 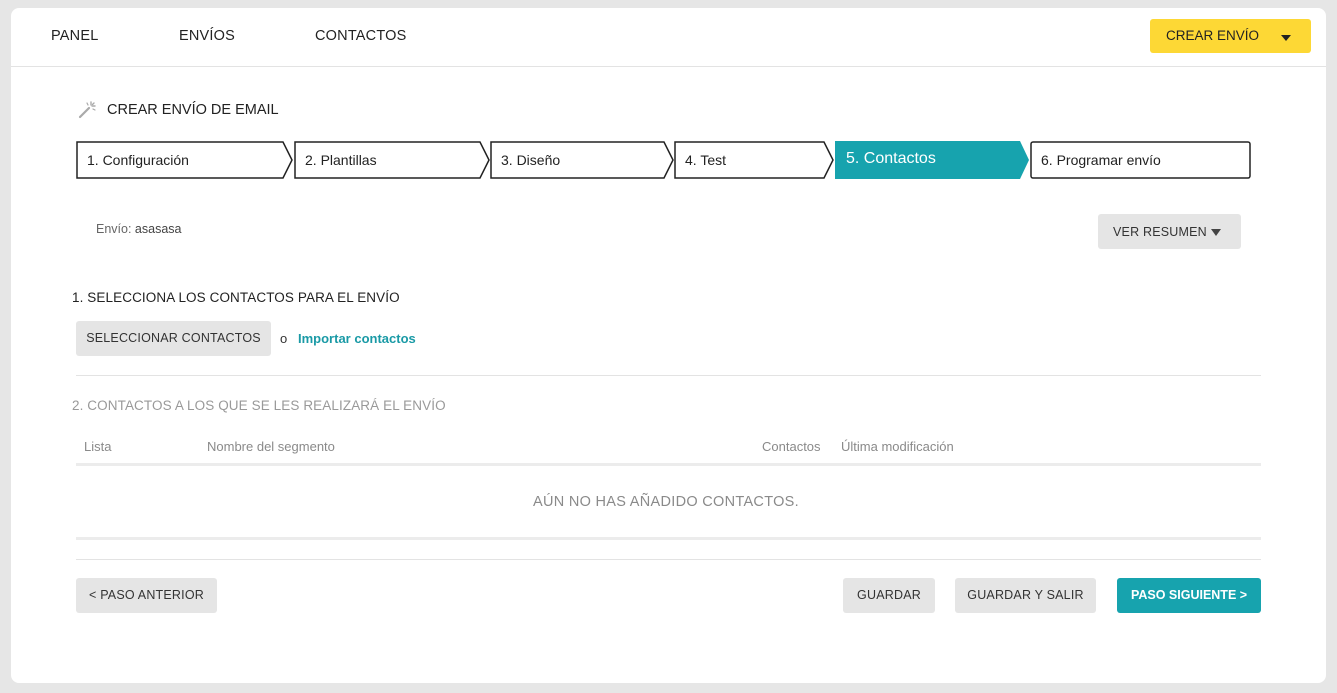 I want to click on step-label: 6. Programar envío, so click(x=1101, y=160).